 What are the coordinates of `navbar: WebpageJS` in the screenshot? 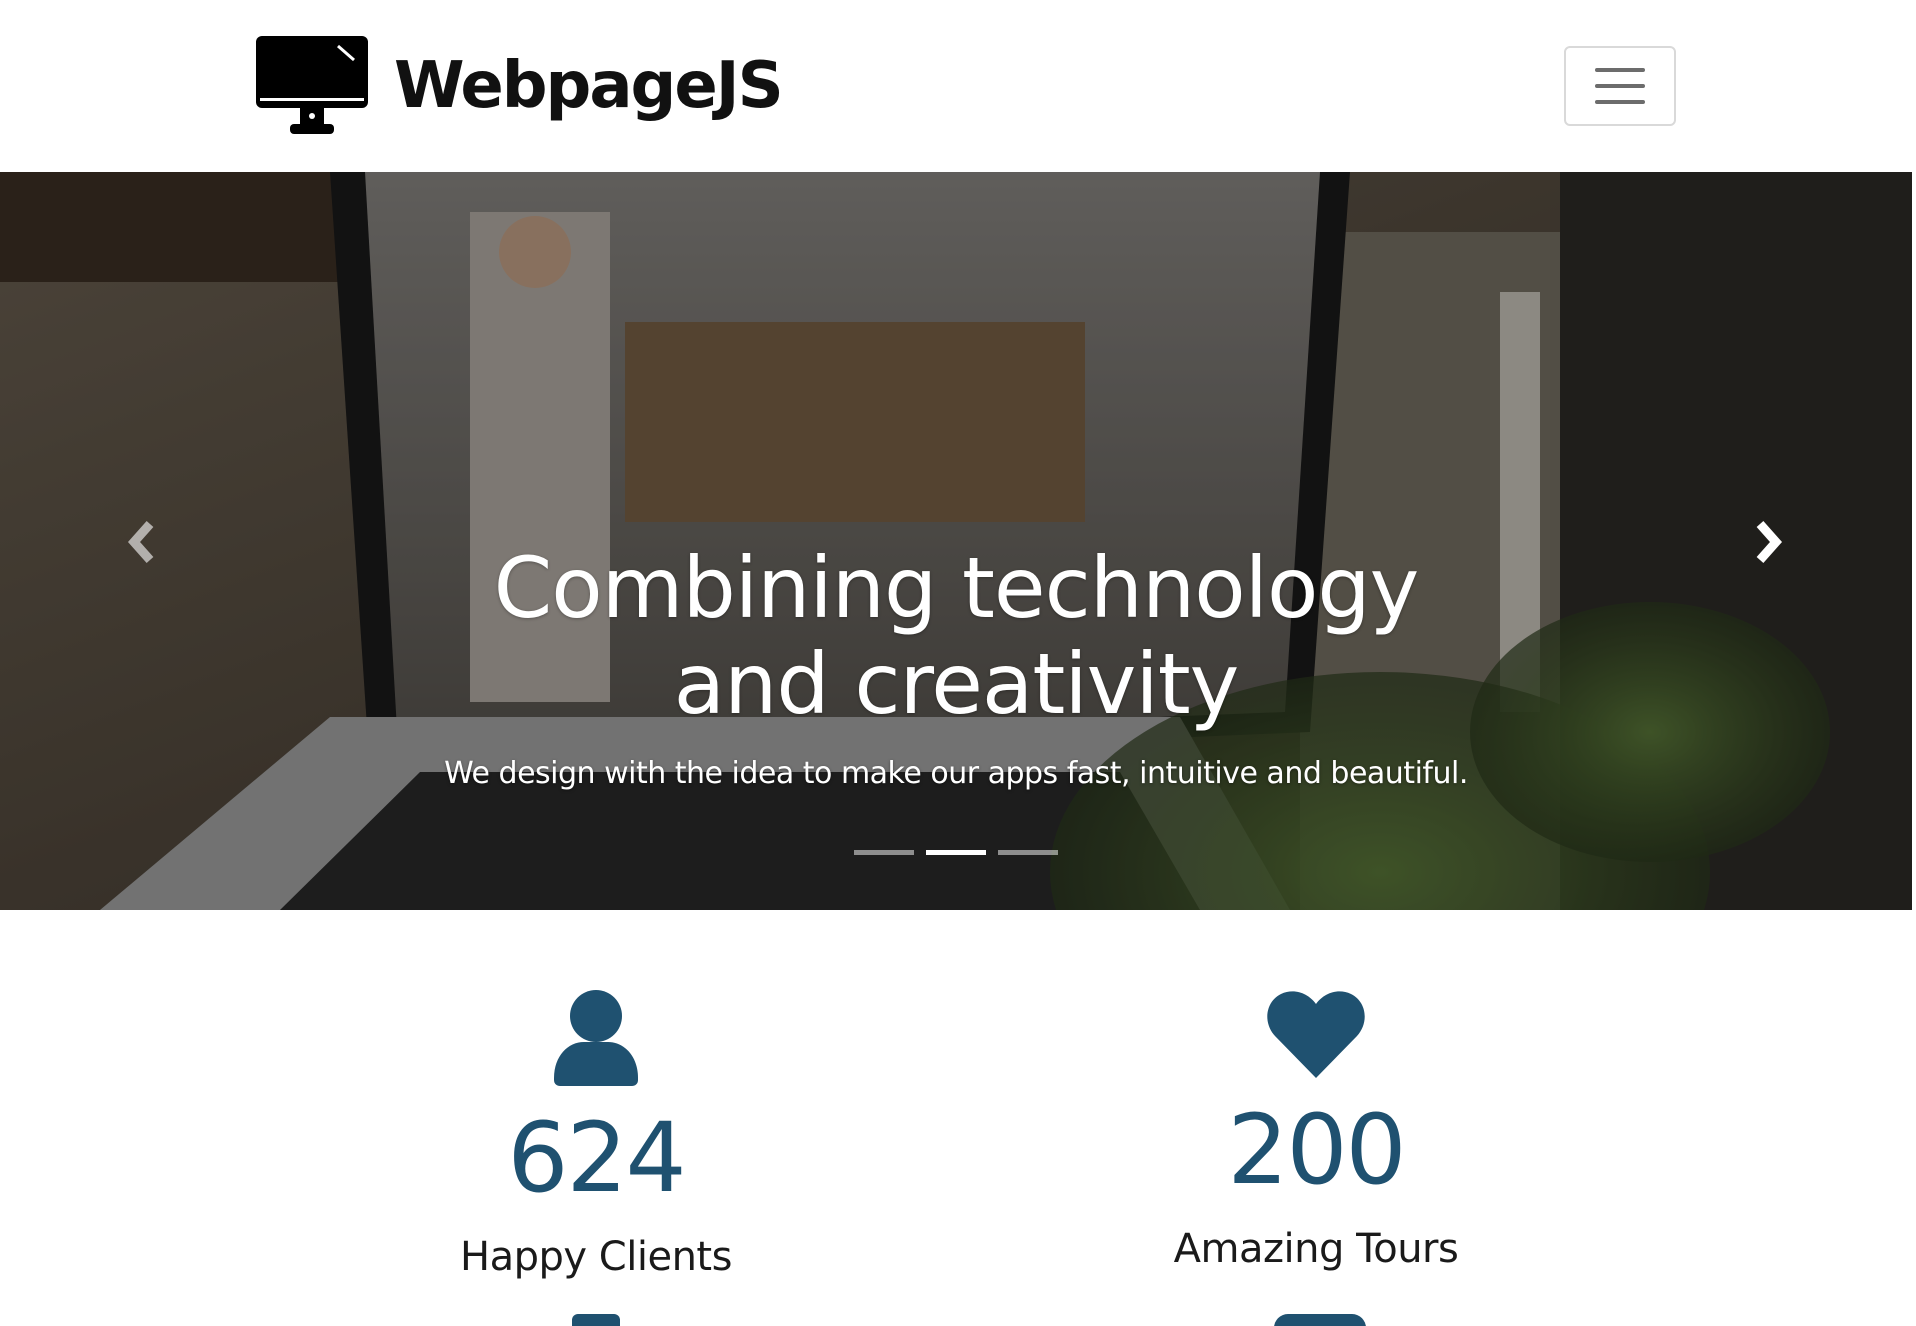 It's located at (958, 86).